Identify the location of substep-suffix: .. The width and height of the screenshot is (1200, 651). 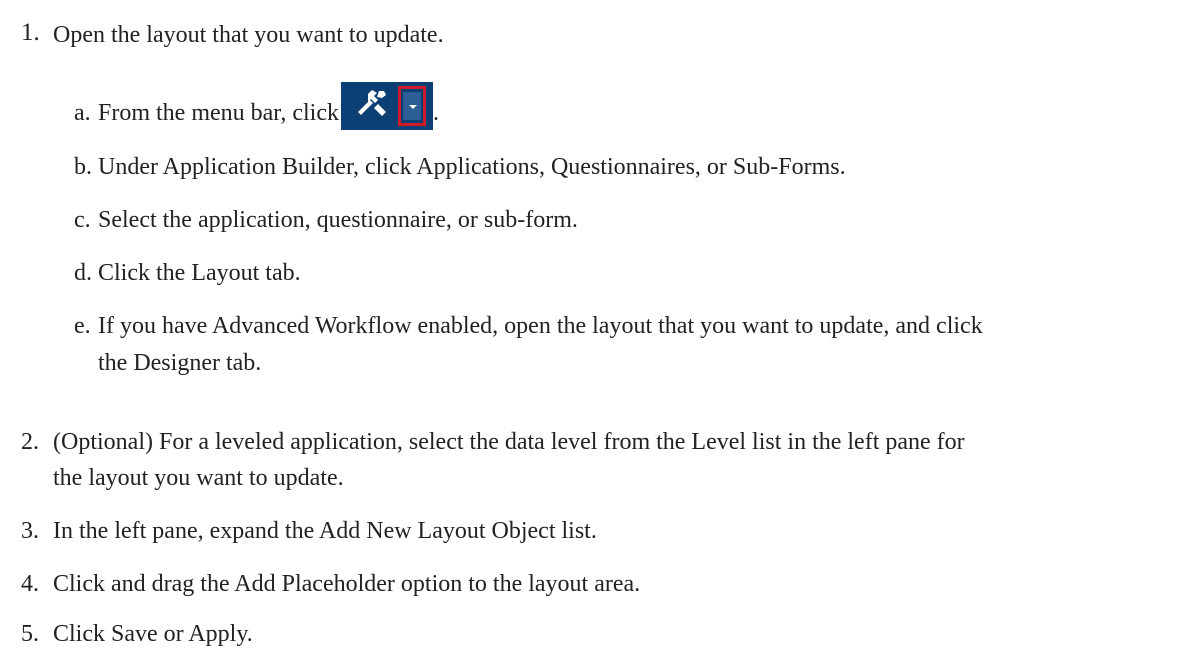
(436, 113).